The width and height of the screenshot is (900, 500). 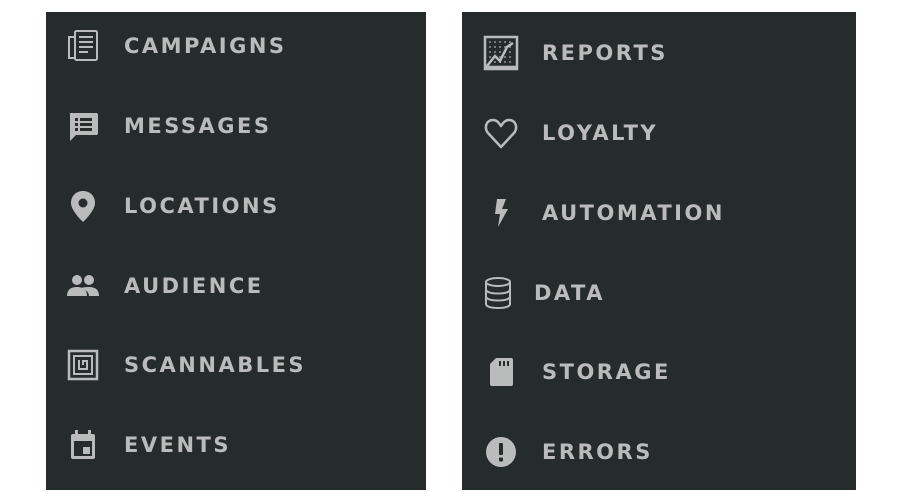 I want to click on nav-item-locations: LOCATIONS, so click(x=236, y=206).